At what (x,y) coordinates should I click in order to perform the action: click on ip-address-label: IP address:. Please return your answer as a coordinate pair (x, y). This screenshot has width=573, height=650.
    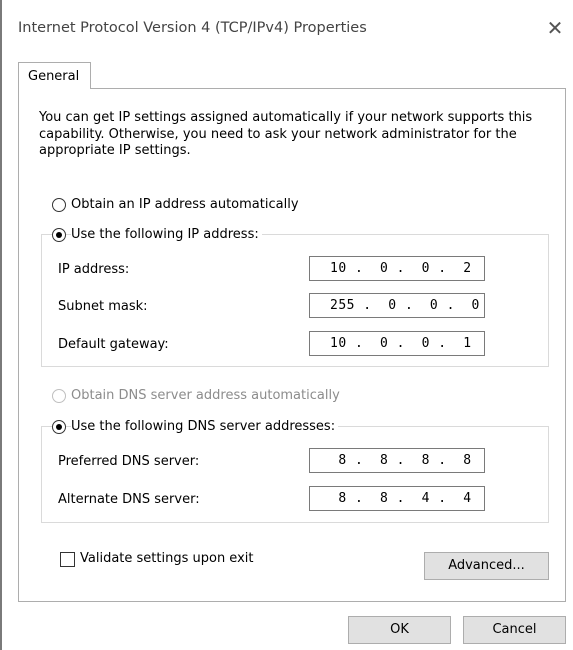
    Looking at the image, I should click on (94, 269).